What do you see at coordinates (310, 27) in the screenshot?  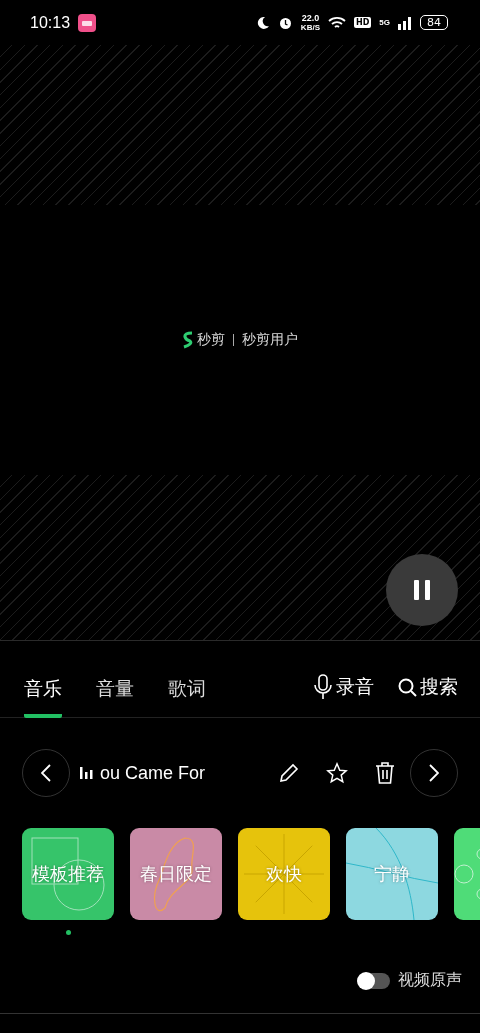 I see `speed-unit: KB/S` at bounding box center [310, 27].